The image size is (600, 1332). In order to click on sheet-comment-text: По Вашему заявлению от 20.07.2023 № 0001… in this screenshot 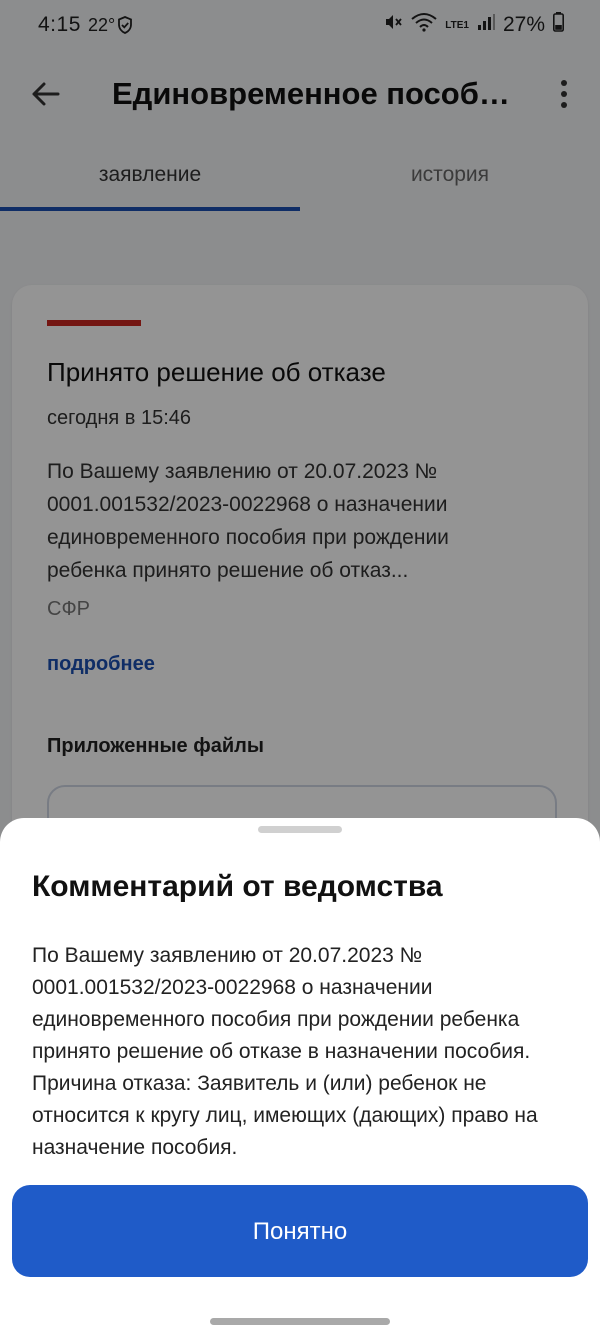, I will do `click(285, 1051)`.